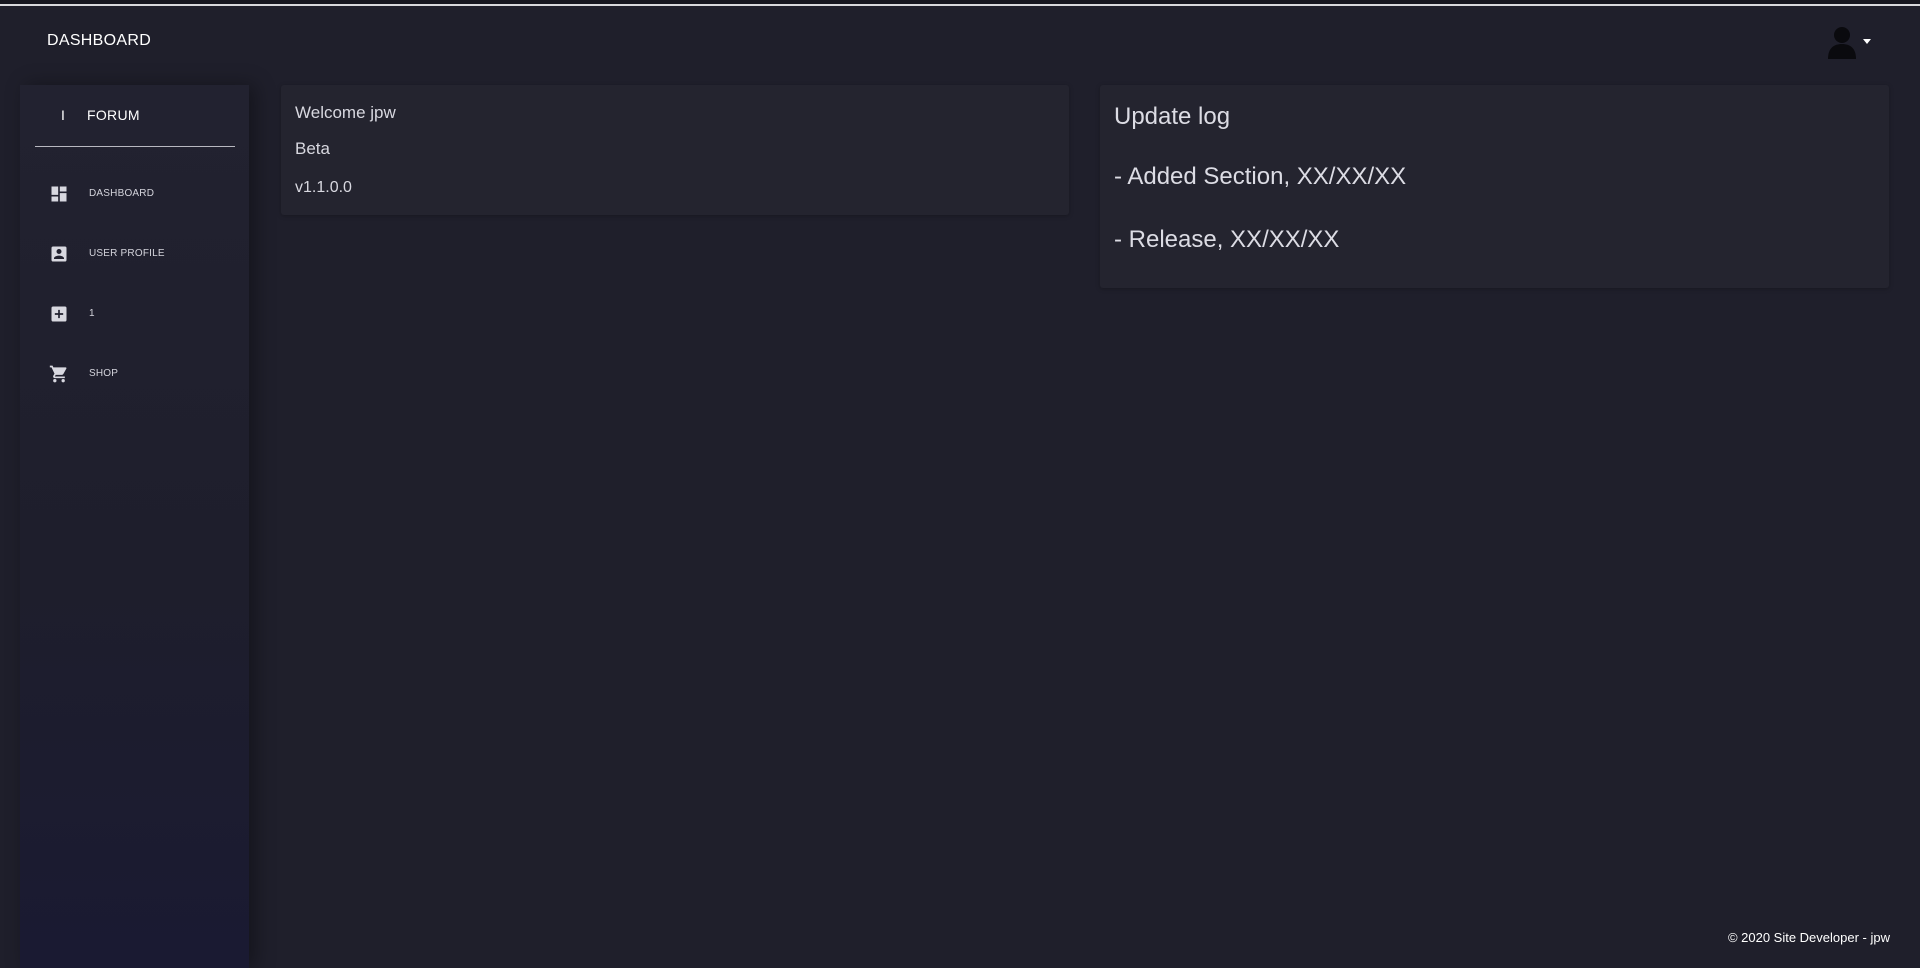 The width and height of the screenshot is (1920, 968). What do you see at coordinates (312, 148) in the screenshot?
I see `status-label: Beta` at bounding box center [312, 148].